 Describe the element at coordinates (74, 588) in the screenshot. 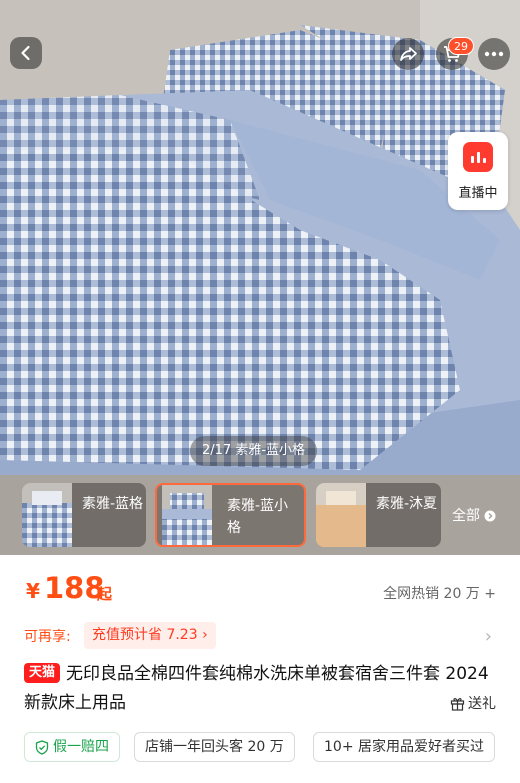

I see `price-amount: 188` at that location.